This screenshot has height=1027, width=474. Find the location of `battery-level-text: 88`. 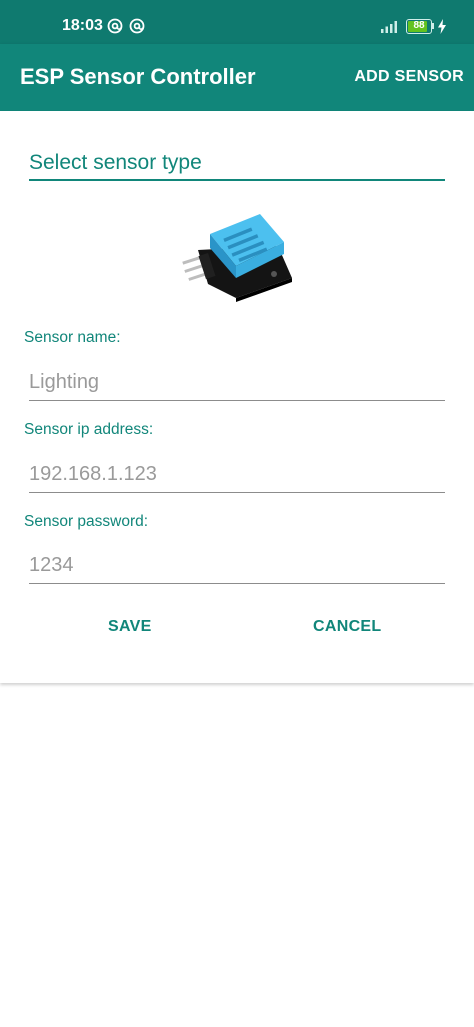

battery-level-text: 88 is located at coordinates (419, 25).